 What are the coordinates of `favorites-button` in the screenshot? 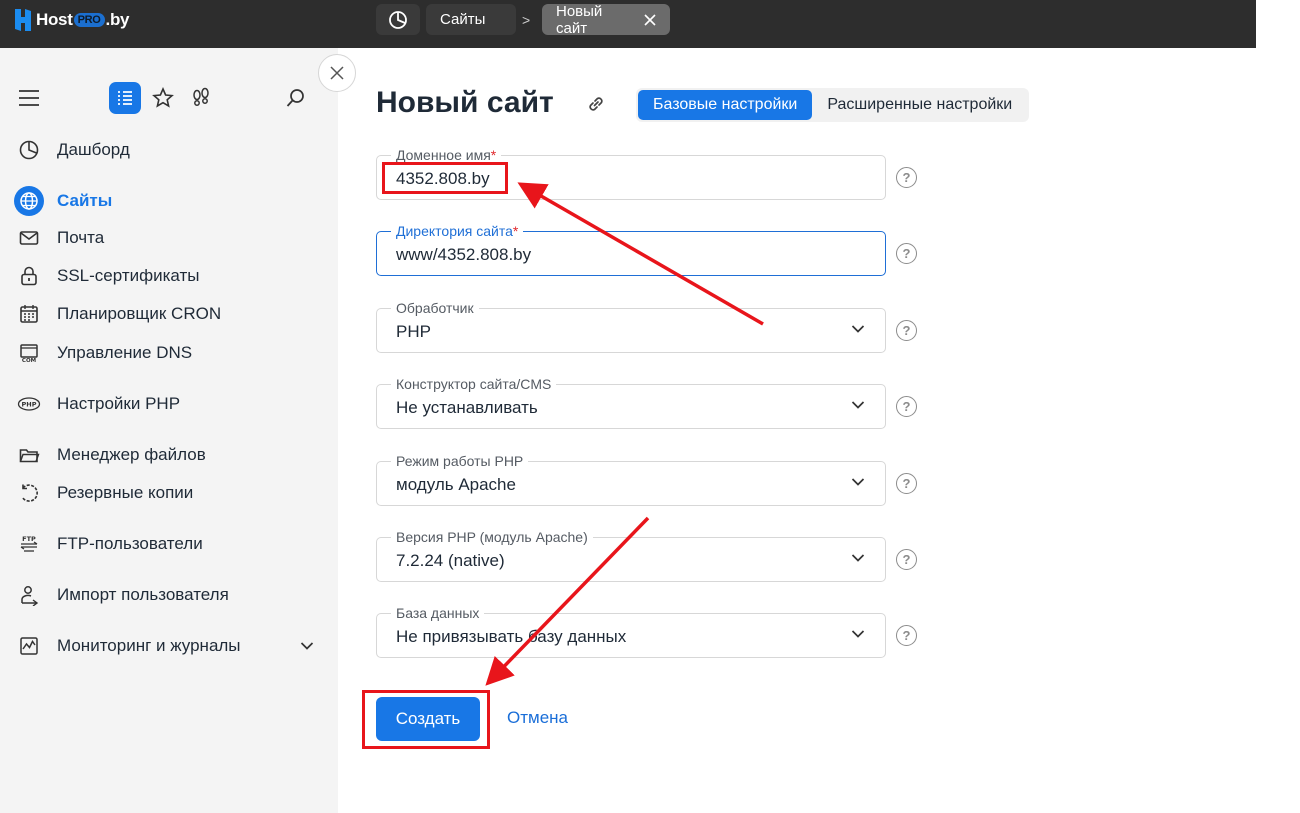 It's located at (163, 98).